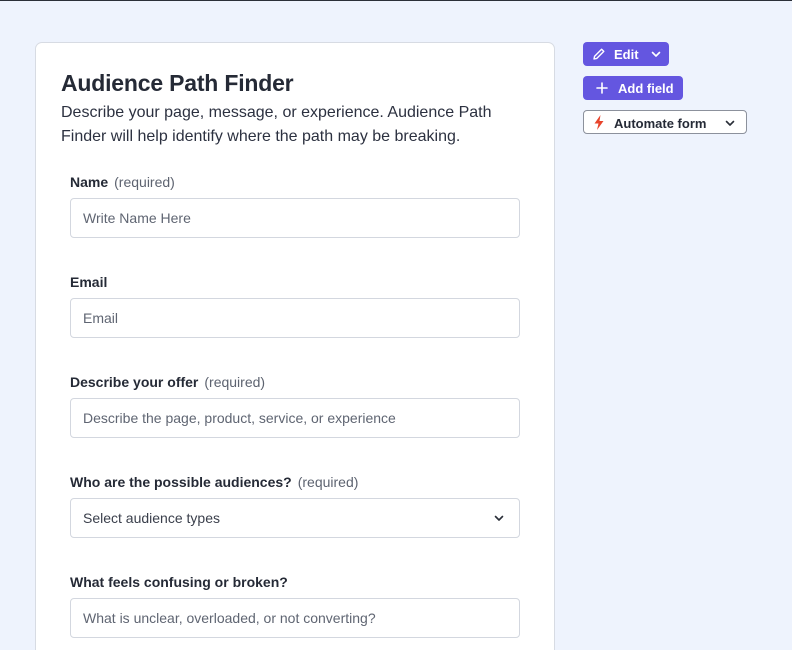 Image resolution: width=792 pixels, height=650 pixels. I want to click on form-title: Audience Path Finder, so click(177, 83).